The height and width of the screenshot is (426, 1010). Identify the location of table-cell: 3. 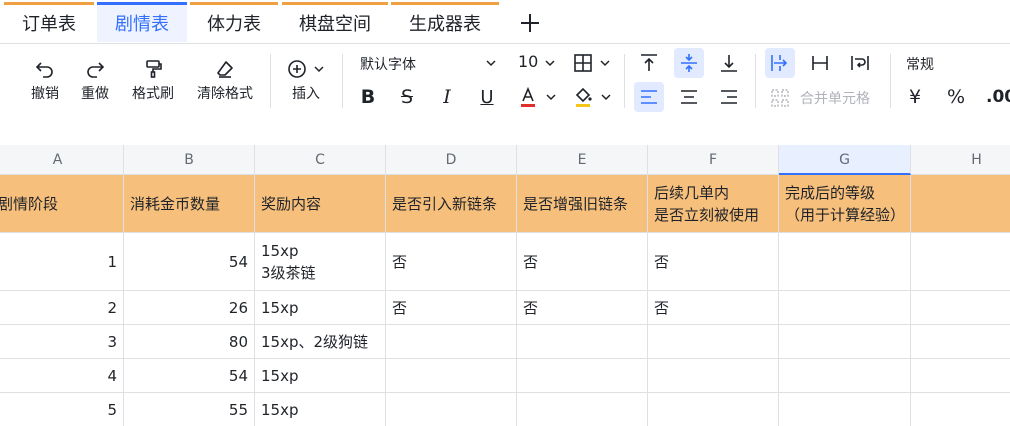
(62, 342).